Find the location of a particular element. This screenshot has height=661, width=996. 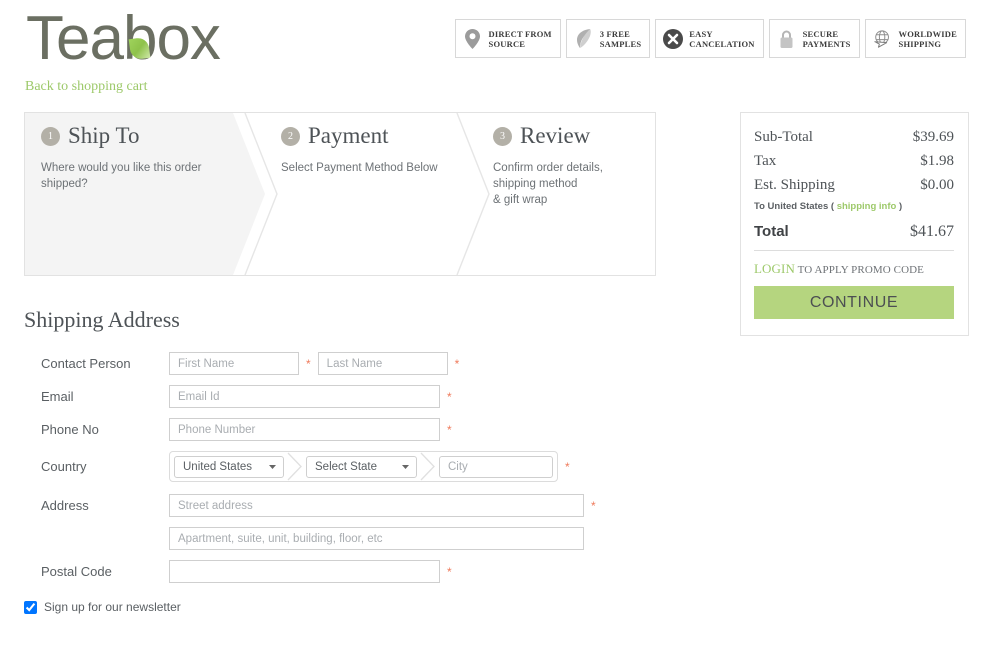

form-row-apartment is located at coordinates (334, 538).